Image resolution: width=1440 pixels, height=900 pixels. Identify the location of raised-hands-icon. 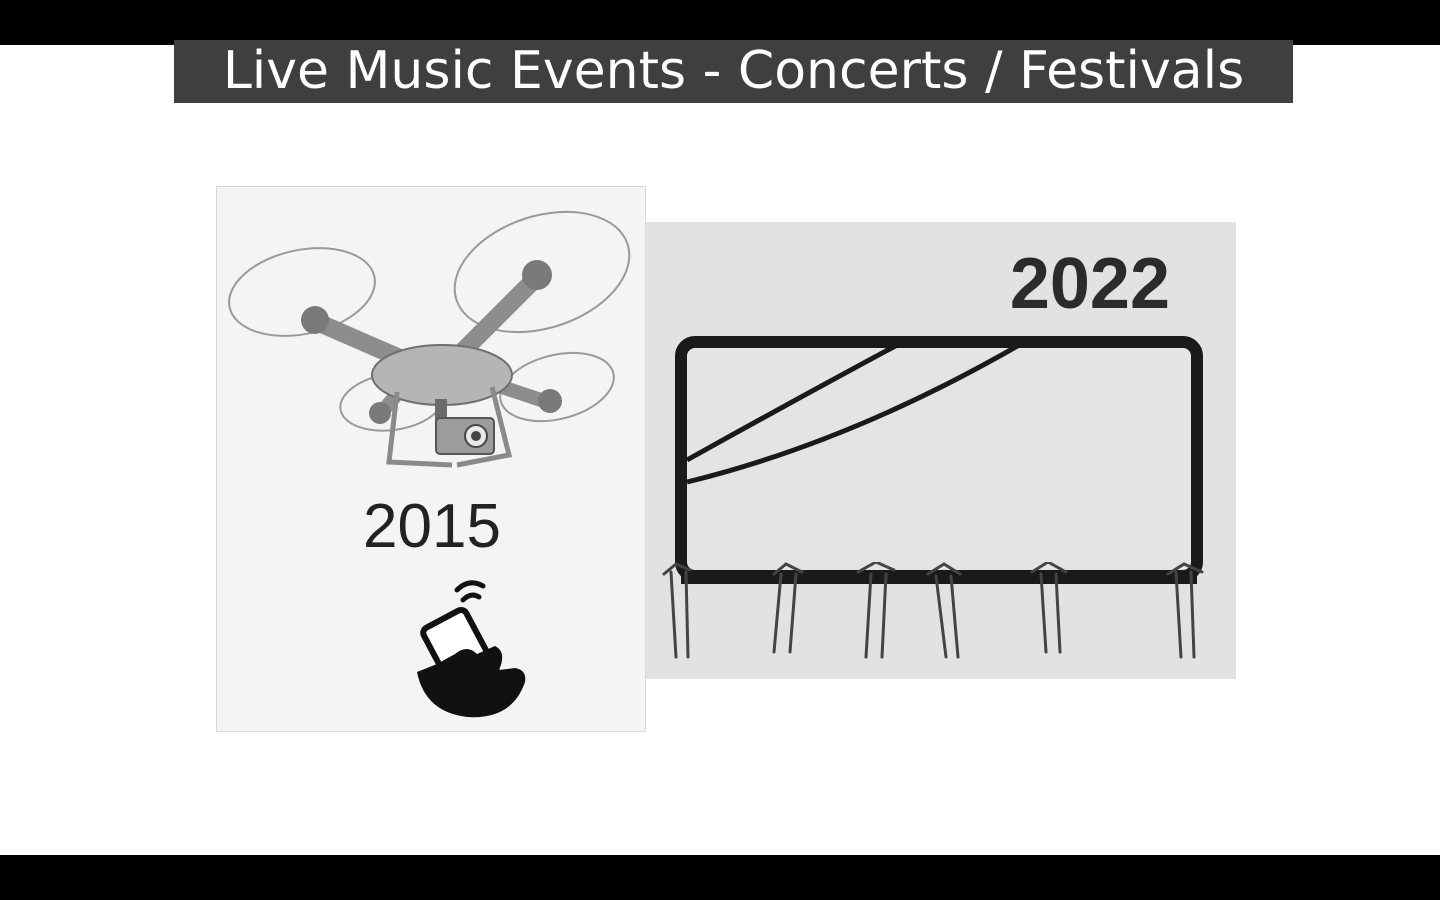
(933, 610).